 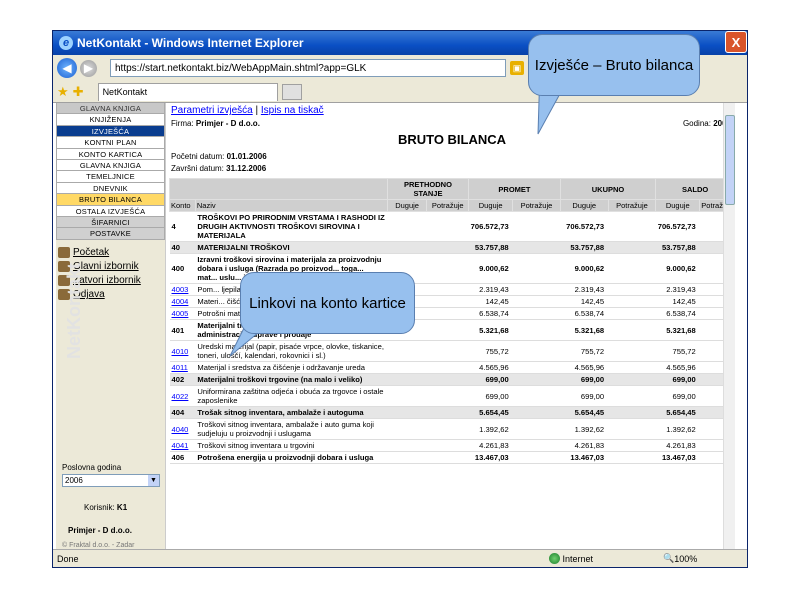 What do you see at coordinates (182, 289) in the screenshot?
I see `cell-konto: 4003` at bounding box center [182, 289].